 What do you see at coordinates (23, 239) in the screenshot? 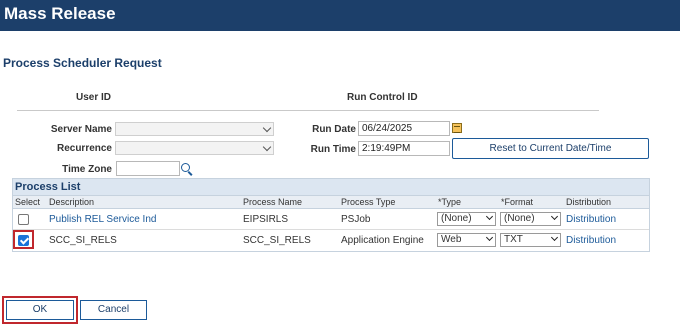
I see `checkbox-highlight` at bounding box center [23, 239].